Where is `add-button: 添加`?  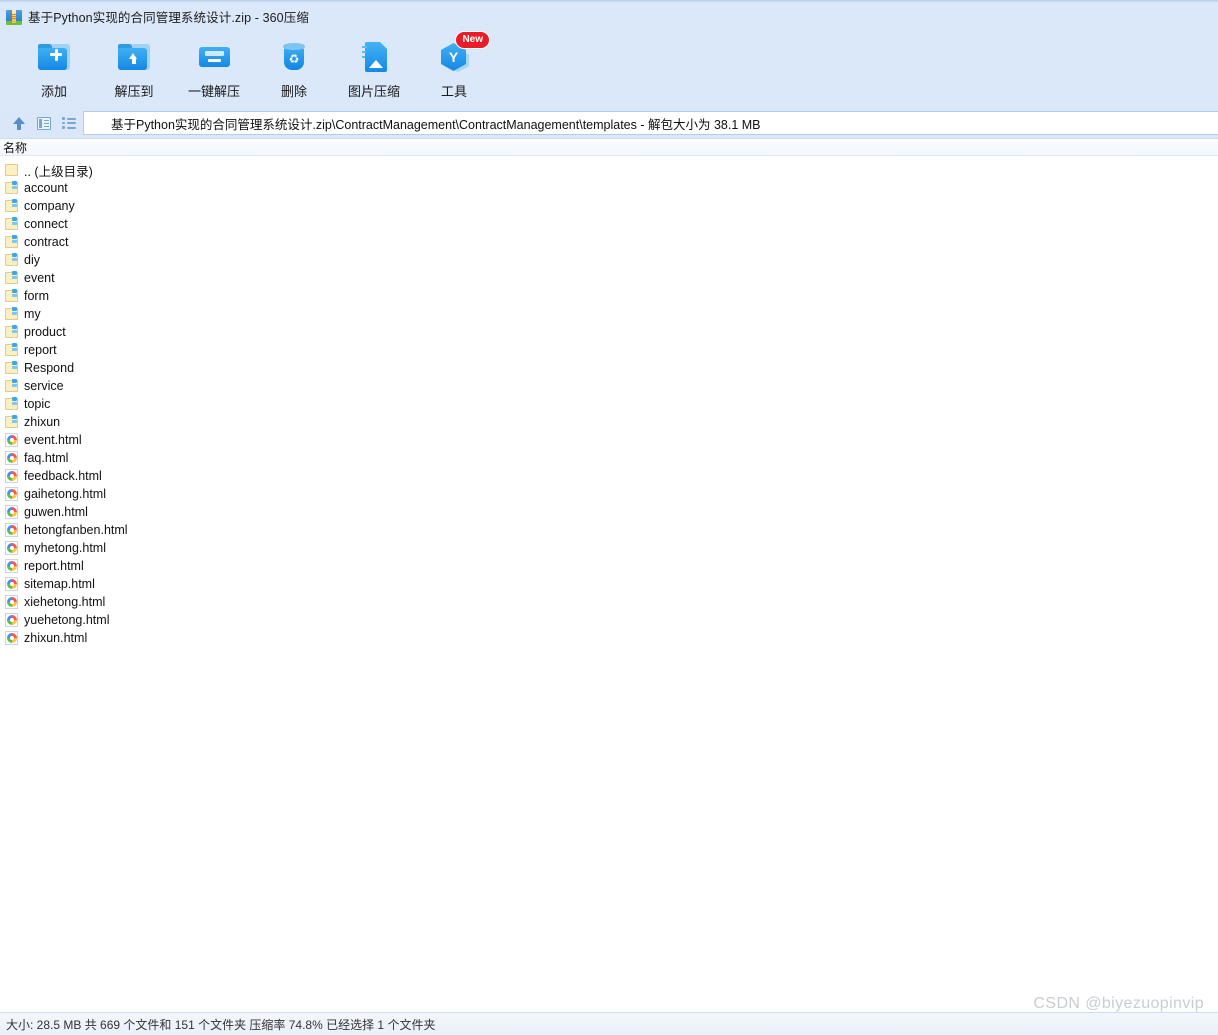 add-button: 添加 is located at coordinates (54, 68).